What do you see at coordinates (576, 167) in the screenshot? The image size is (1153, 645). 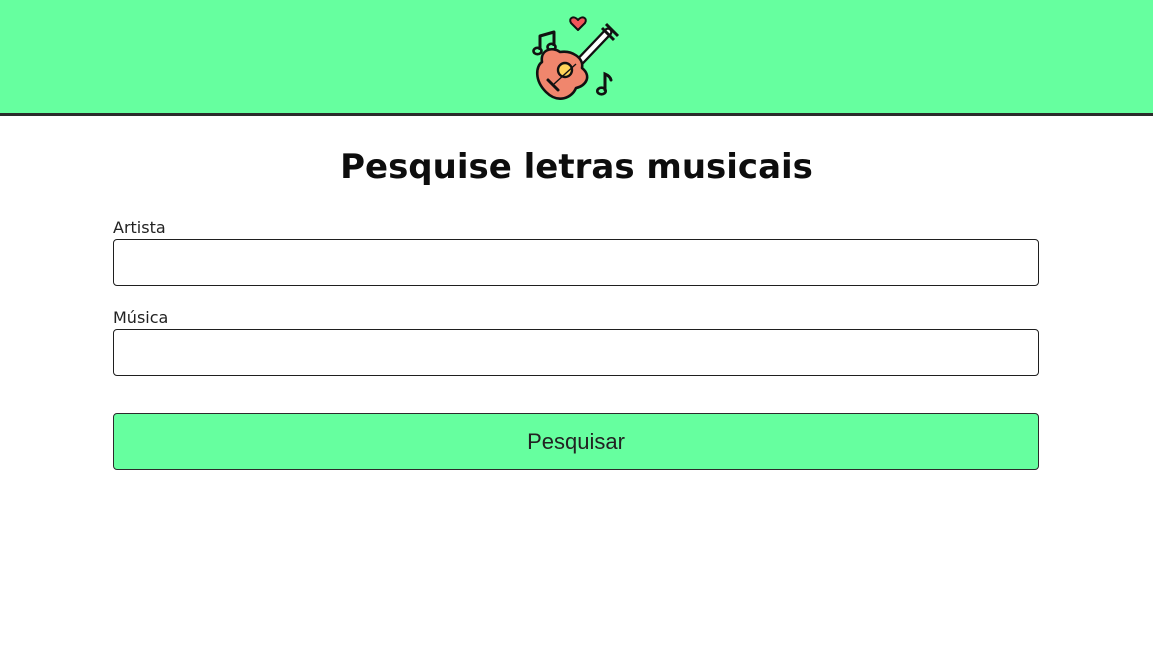 I see `page-title: Pesquise letras musicais` at bounding box center [576, 167].